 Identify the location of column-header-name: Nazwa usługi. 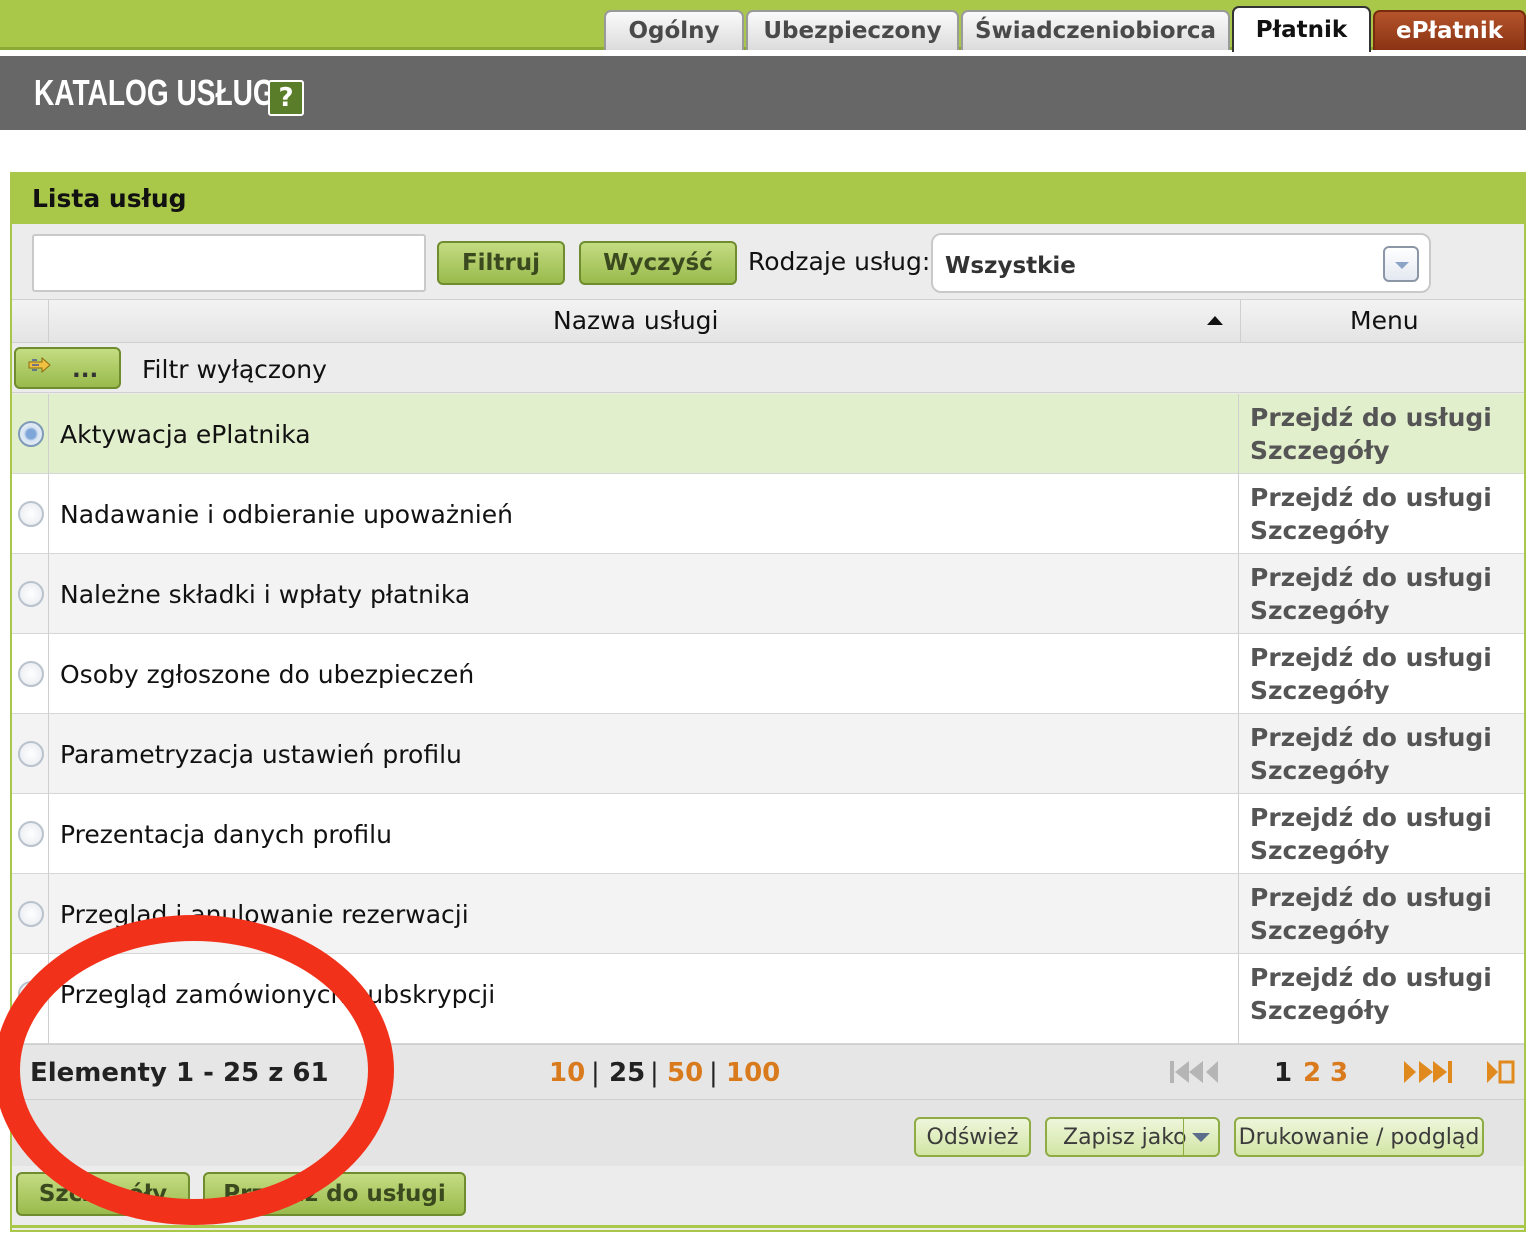
(636, 320).